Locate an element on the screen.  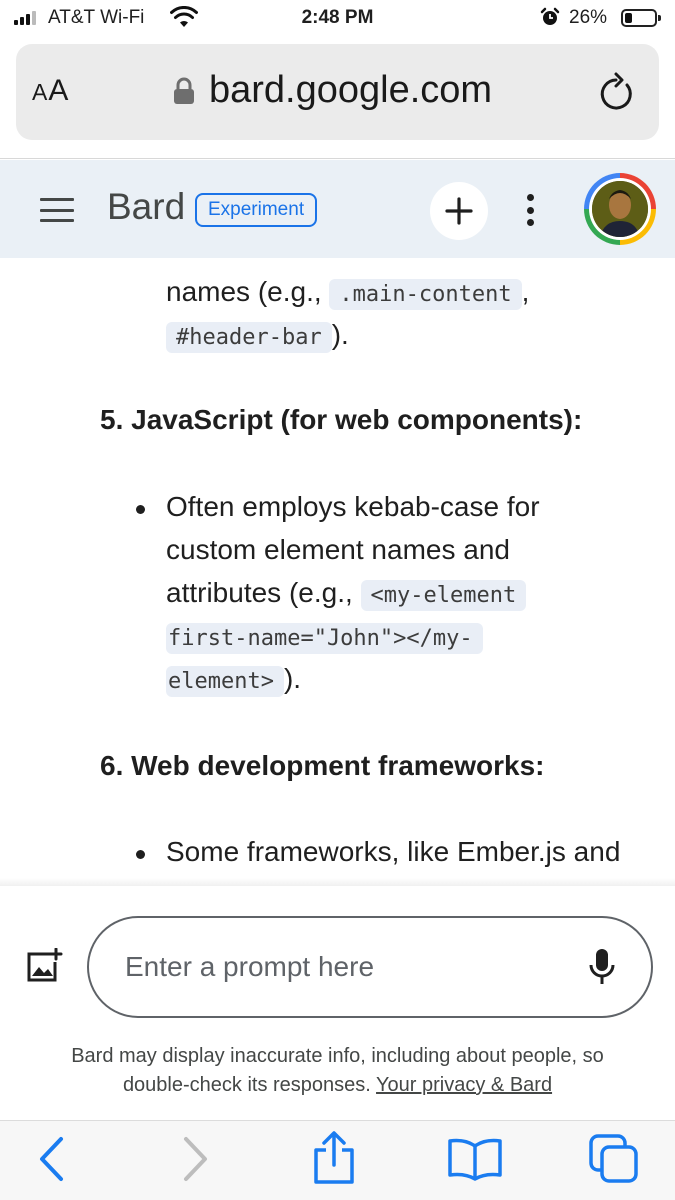
response-text: attributes (e.g., is located at coordinates (263, 592).